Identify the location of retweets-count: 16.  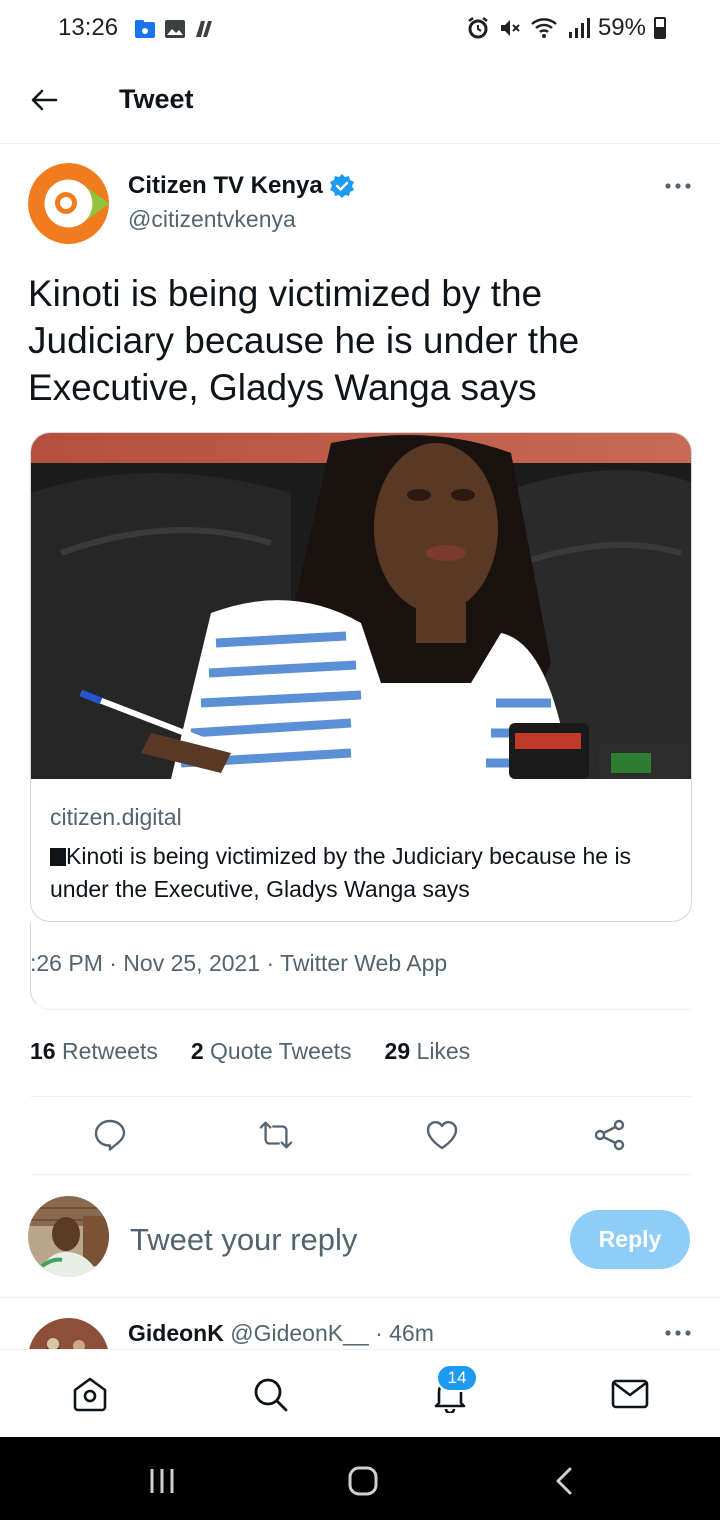
(43, 1051).